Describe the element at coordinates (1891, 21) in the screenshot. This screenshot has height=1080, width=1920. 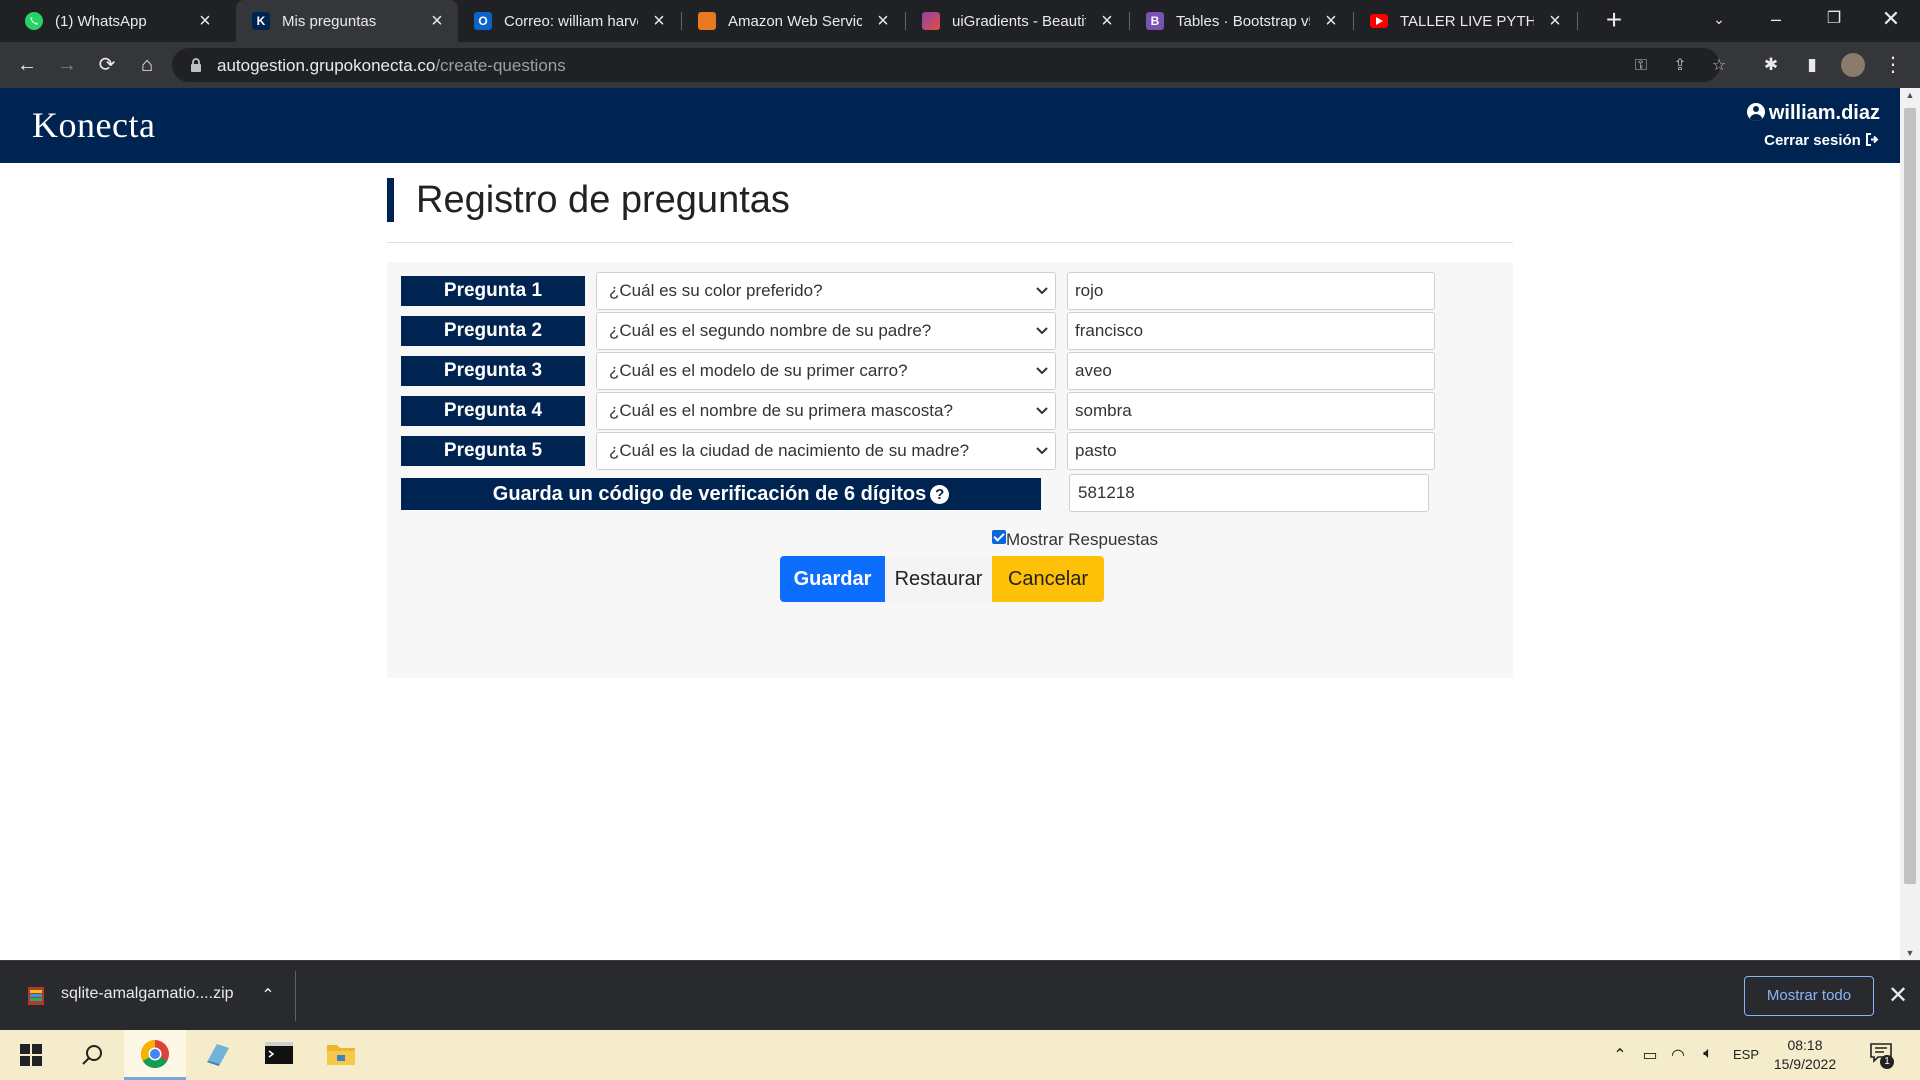
I see `close-window-icon: ✕` at that location.